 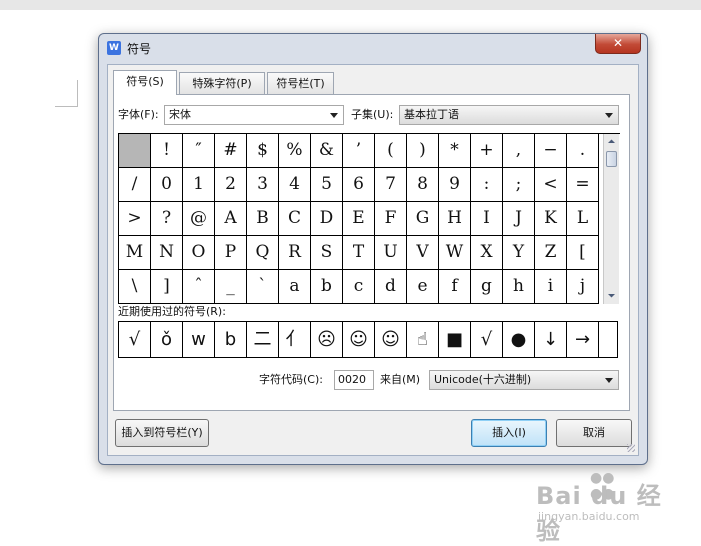 I want to click on symbol-cell: P, so click(x=231, y=253).